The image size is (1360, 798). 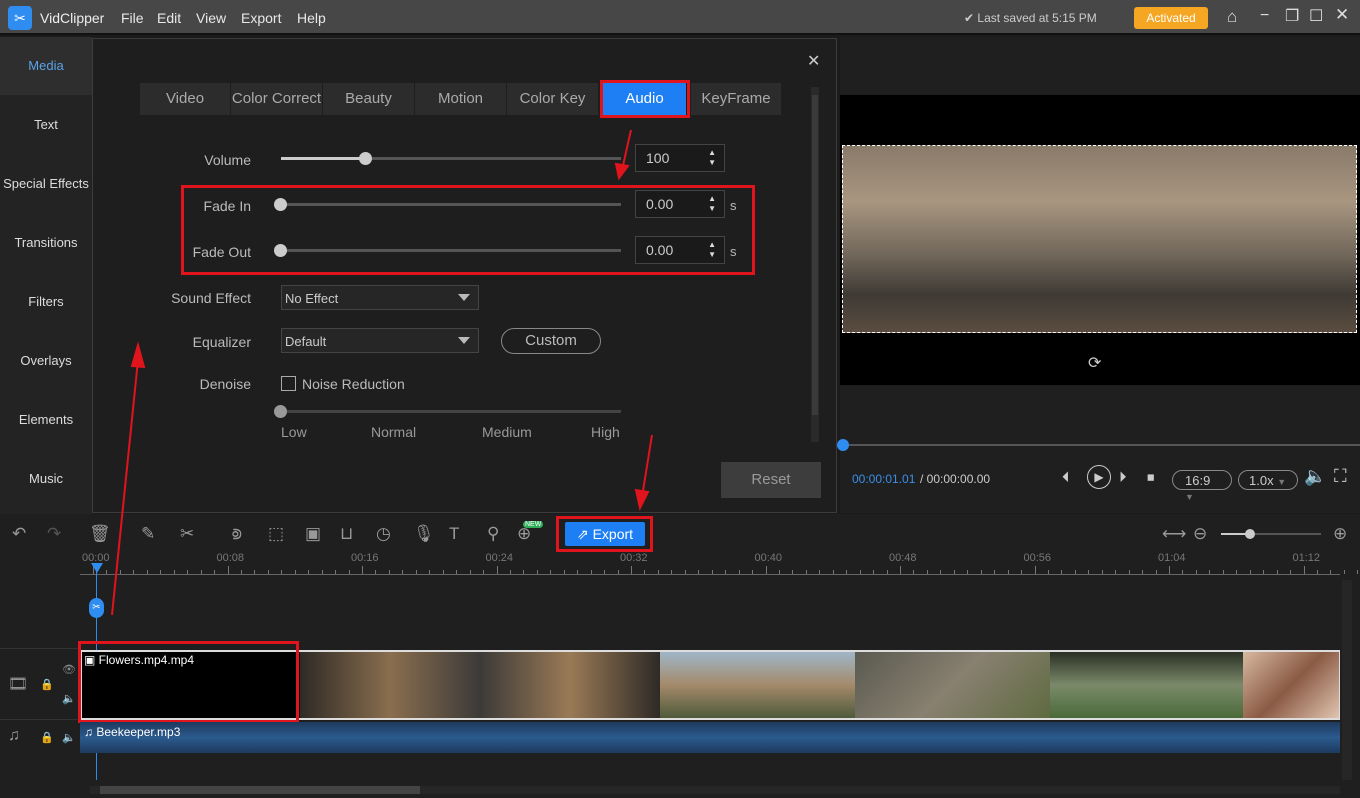 What do you see at coordinates (125, 487) in the screenshot?
I see `arrow-to-dialog` at bounding box center [125, 487].